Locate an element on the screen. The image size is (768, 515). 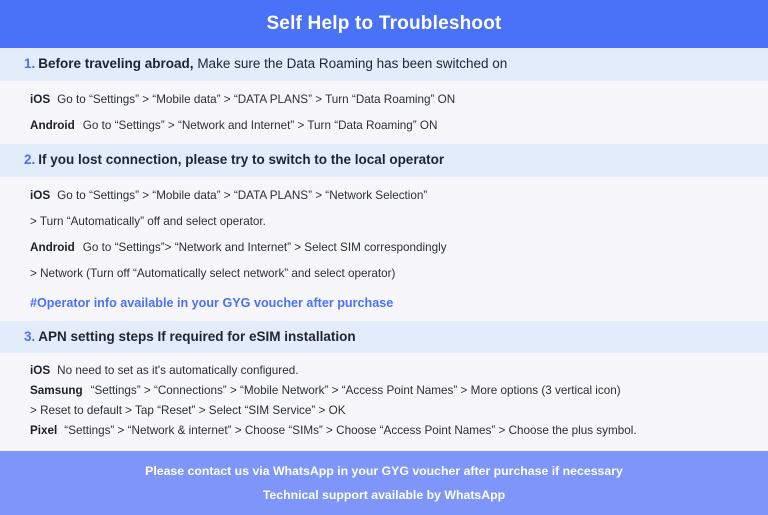
page-title: Self Help to Troubleshoot is located at coordinates (384, 23).